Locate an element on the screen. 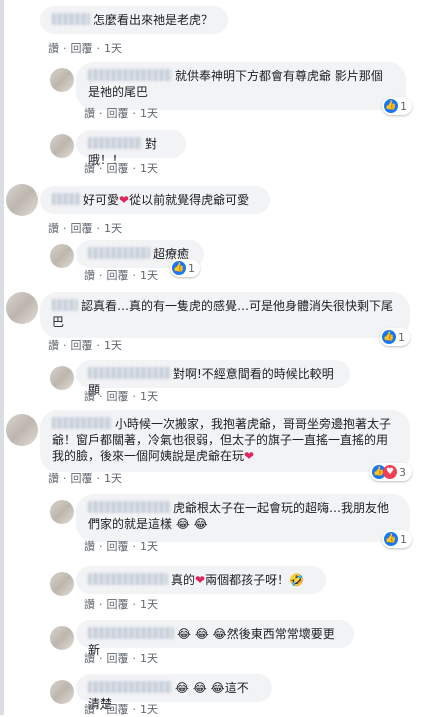  comment-bubble: 真的❤兩個都孩子呀！🤣 is located at coordinates (201, 580).